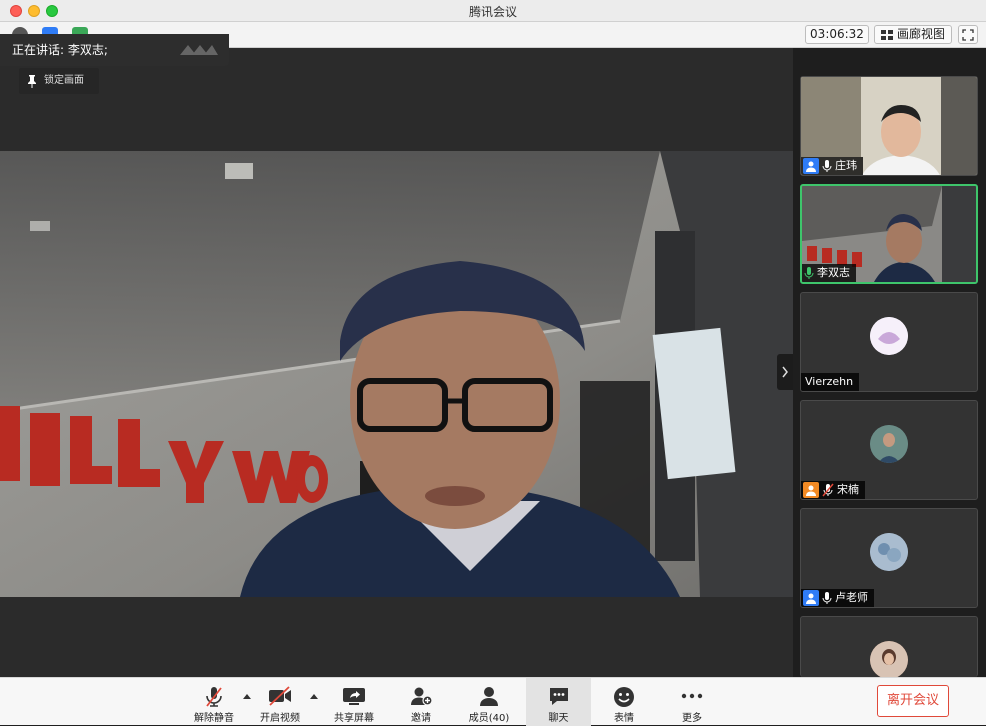 The width and height of the screenshot is (986, 726). I want to click on leave-meeting-button: 离开会议, so click(913, 701).